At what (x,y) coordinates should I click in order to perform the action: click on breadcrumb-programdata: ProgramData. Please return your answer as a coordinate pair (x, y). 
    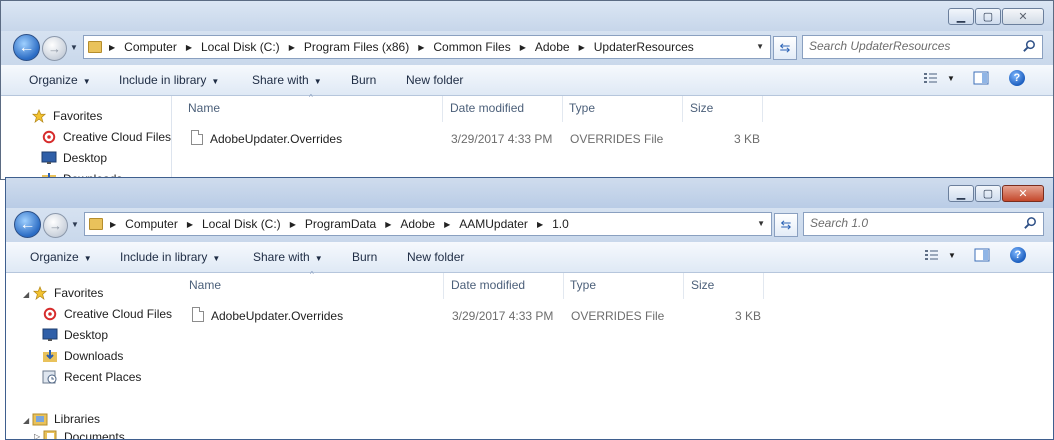
    Looking at the image, I should click on (340, 224).